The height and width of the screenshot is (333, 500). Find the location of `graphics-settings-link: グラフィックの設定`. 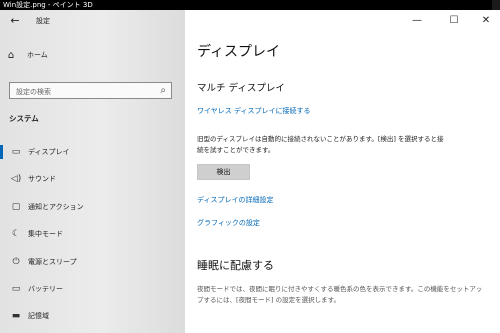

graphics-settings-link: グラフィックの設定 is located at coordinates (228, 223).